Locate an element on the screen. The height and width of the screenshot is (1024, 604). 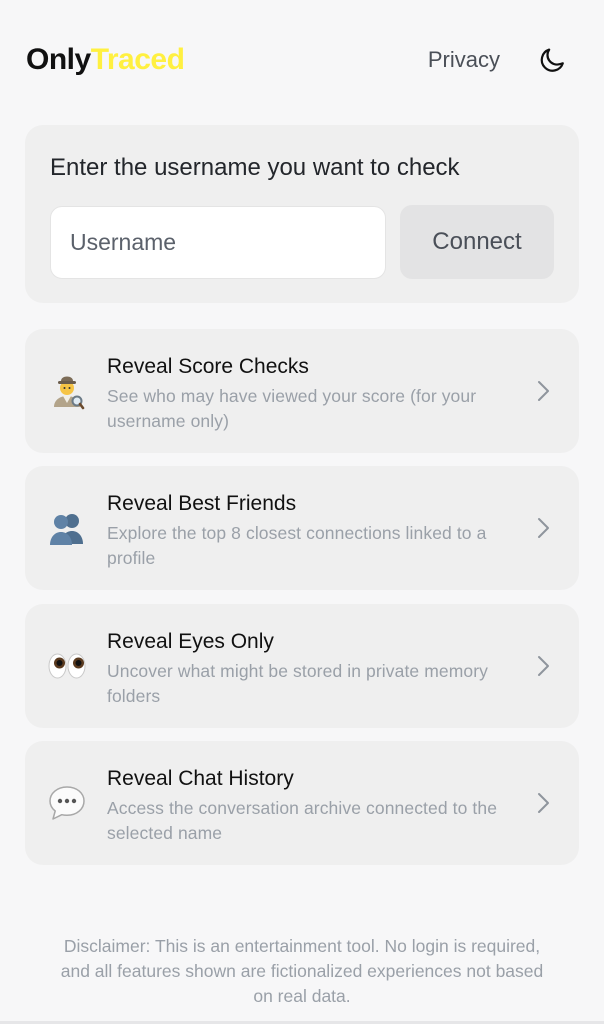
feature-title: Reveal Eyes Only is located at coordinates (190, 641).